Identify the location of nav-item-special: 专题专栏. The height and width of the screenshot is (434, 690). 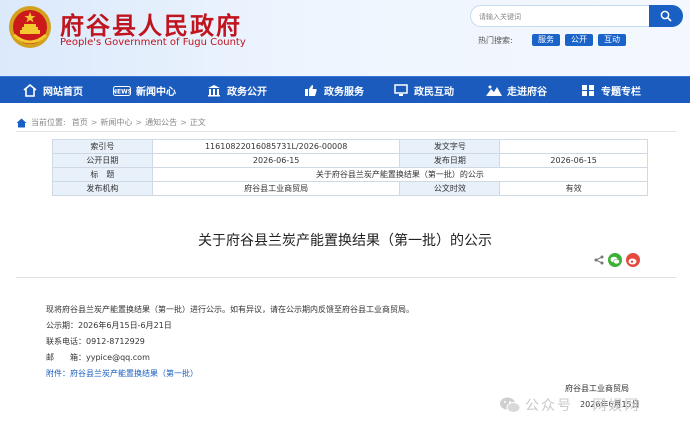
(610, 90).